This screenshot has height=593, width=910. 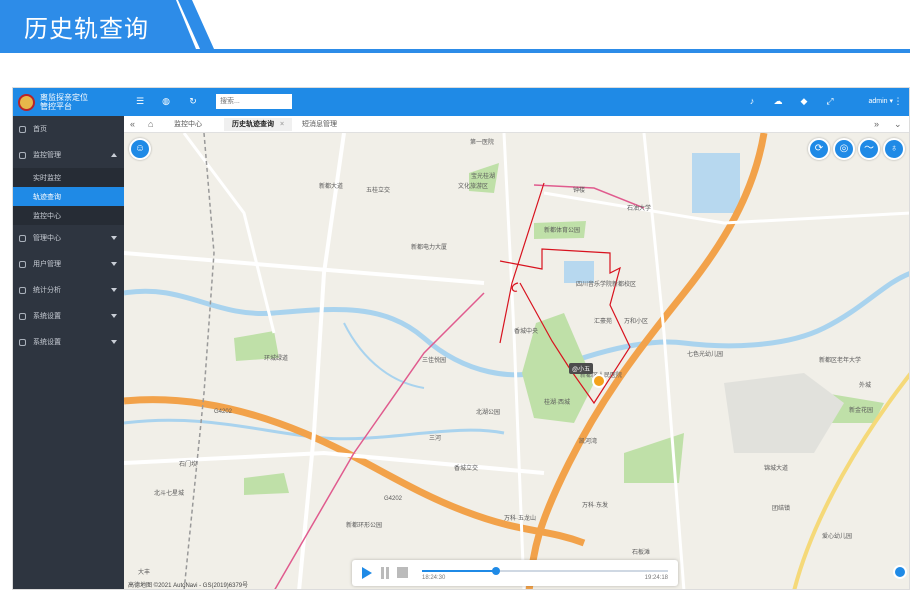 I want to click on playback-panel: 18:24:30 19:24:18, so click(x=515, y=573).